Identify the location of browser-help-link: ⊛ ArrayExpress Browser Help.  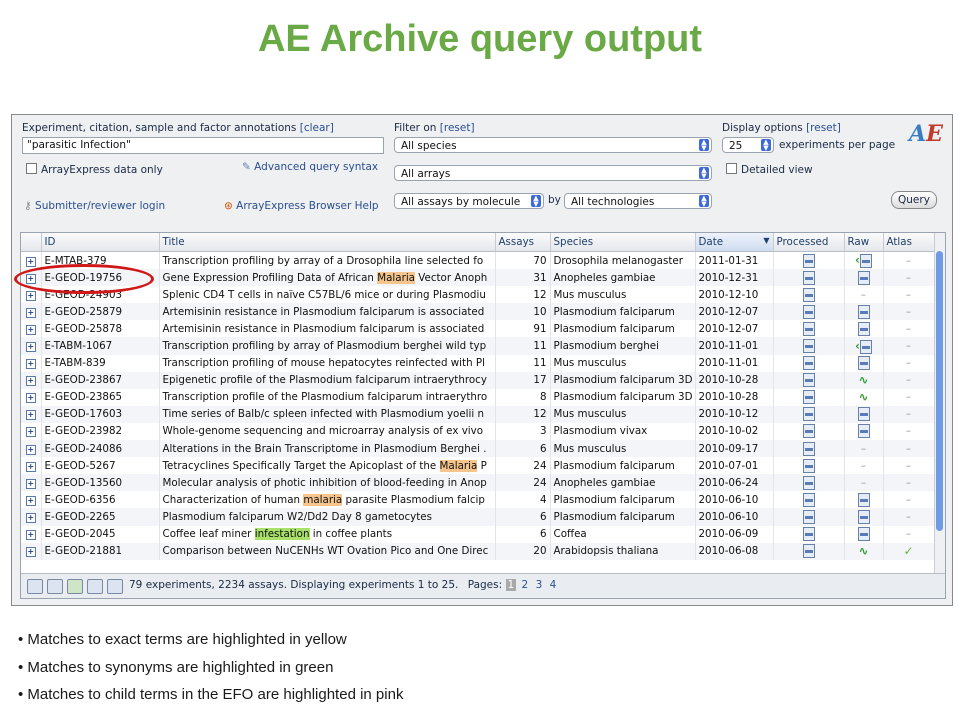
(301, 206).